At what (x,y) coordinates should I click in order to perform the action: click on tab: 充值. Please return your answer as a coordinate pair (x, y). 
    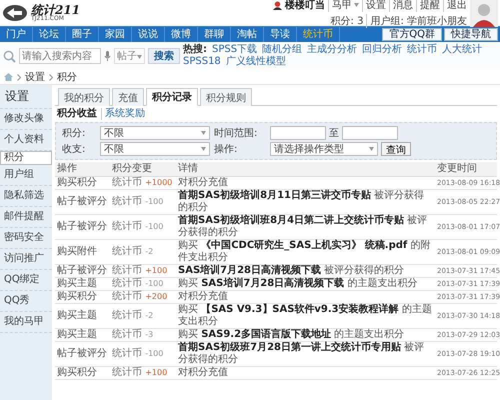
    Looking at the image, I should click on (128, 97).